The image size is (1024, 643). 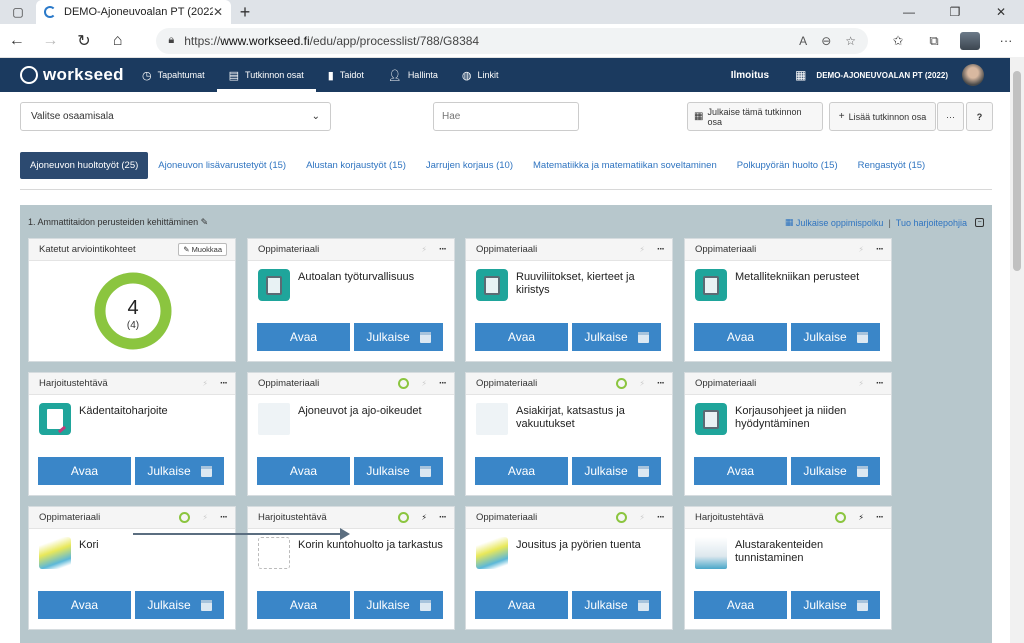 What do you see at coordinates (222, 165) in the screenshot?
I see `tab-lisavarustetyot: Ajoneuvon lisävarustetyöt (15)` at bounding box center [222, 165].